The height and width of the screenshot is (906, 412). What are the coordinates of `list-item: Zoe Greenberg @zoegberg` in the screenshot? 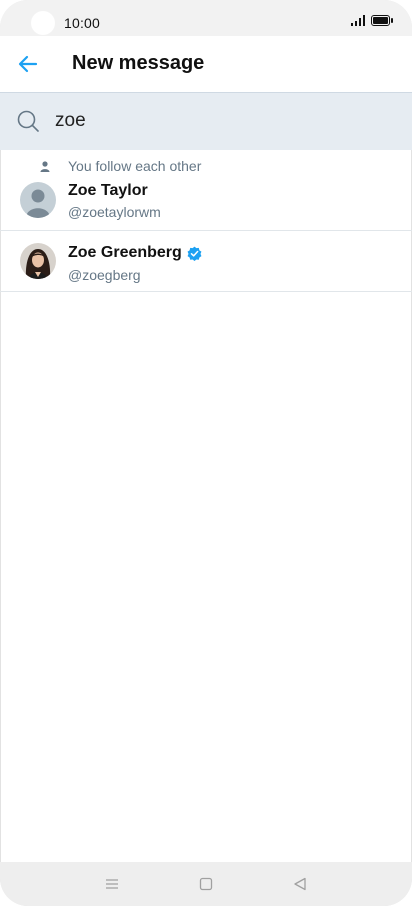 It's located at (206, 261).